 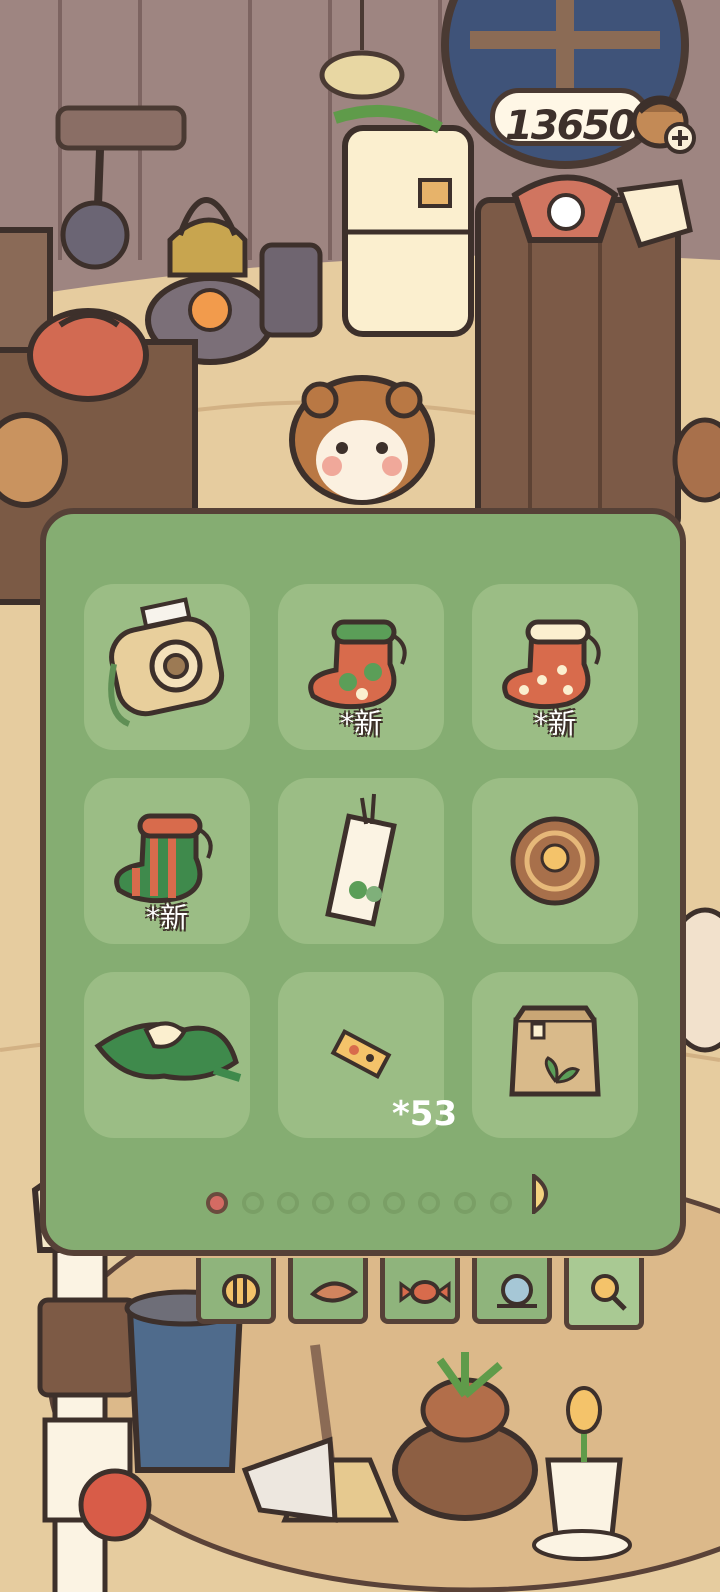 What do you see at coordinates (545, 1194) in the screenshot?
I see `next-page-arrow-icon` at bounding box center [545, 1194].